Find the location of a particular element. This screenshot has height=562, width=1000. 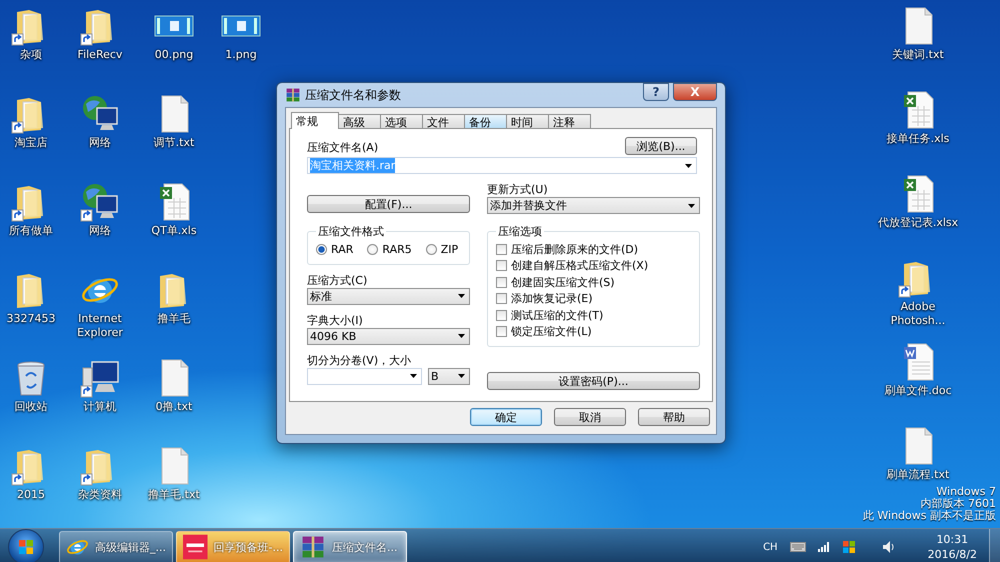

keyboard-icon is located at coordinates (798, 547).